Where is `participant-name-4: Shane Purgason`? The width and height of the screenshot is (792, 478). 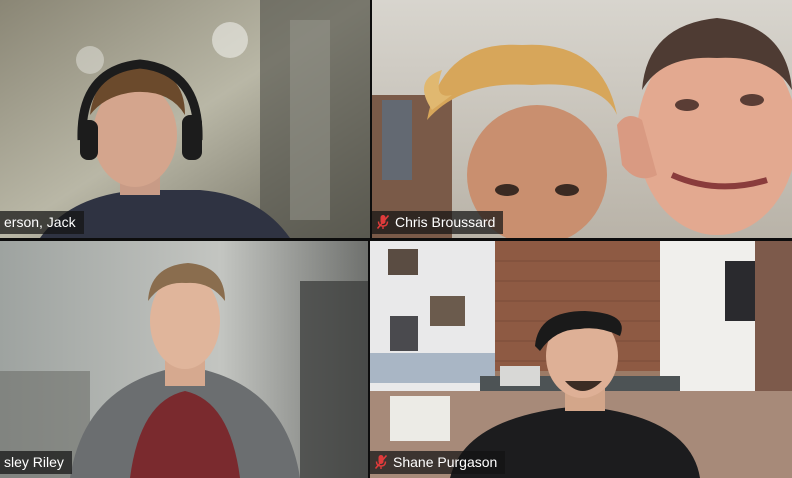
participant-name-4: Shane Purgason is located at coordinates (445, 462).